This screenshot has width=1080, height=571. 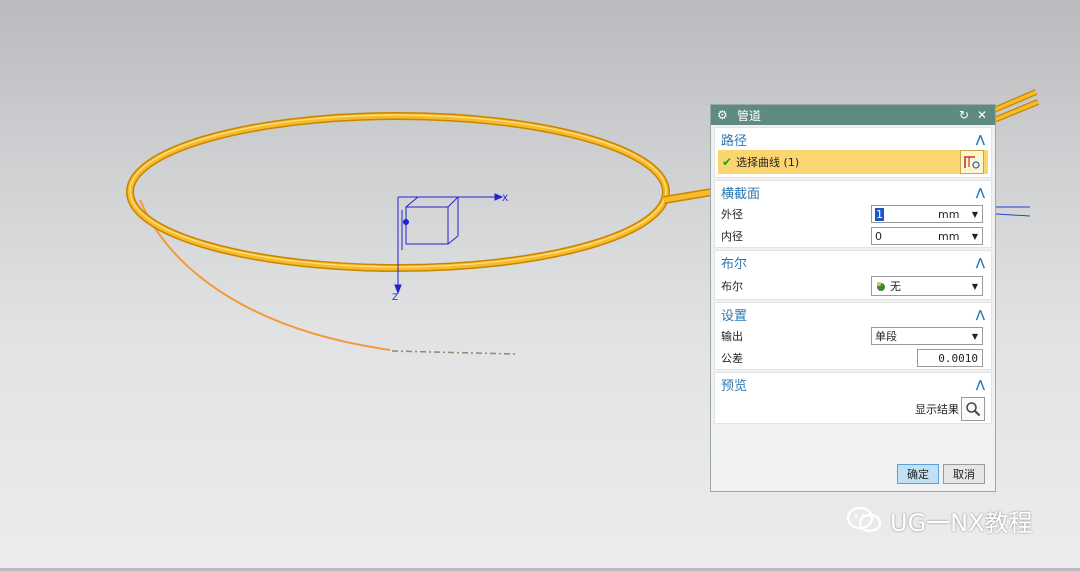 I want to click on path-section: 路径 ⋀ ✔ 选择曲线 (1), so click(x=853, y=152).